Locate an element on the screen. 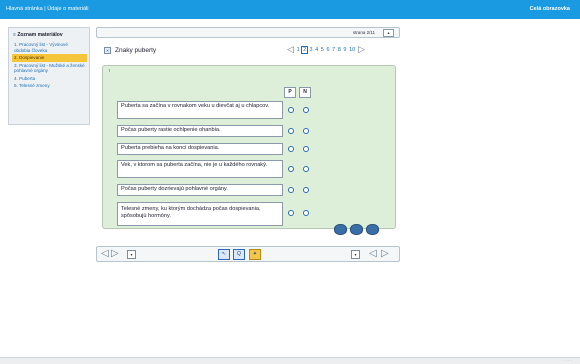  page-menu-button: ▴ is located at coordinates (388, 33).